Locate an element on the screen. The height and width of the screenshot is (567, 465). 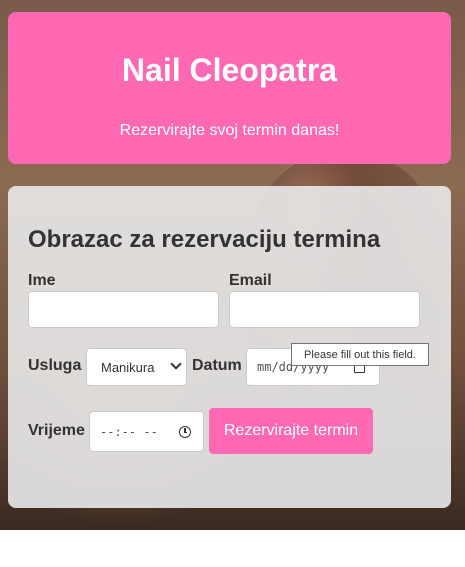
date-label: Datum is located at coordinates (217, 365).